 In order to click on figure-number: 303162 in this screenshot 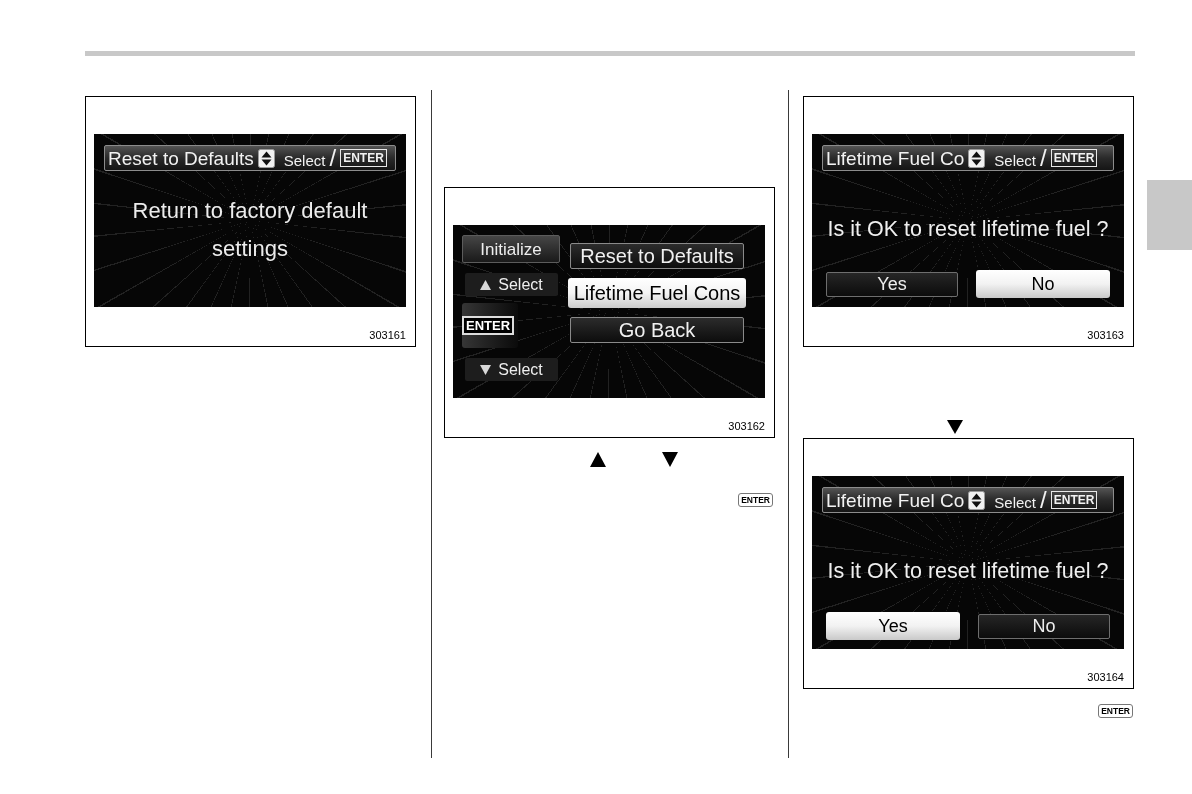, I will do `click(746, 426)`.